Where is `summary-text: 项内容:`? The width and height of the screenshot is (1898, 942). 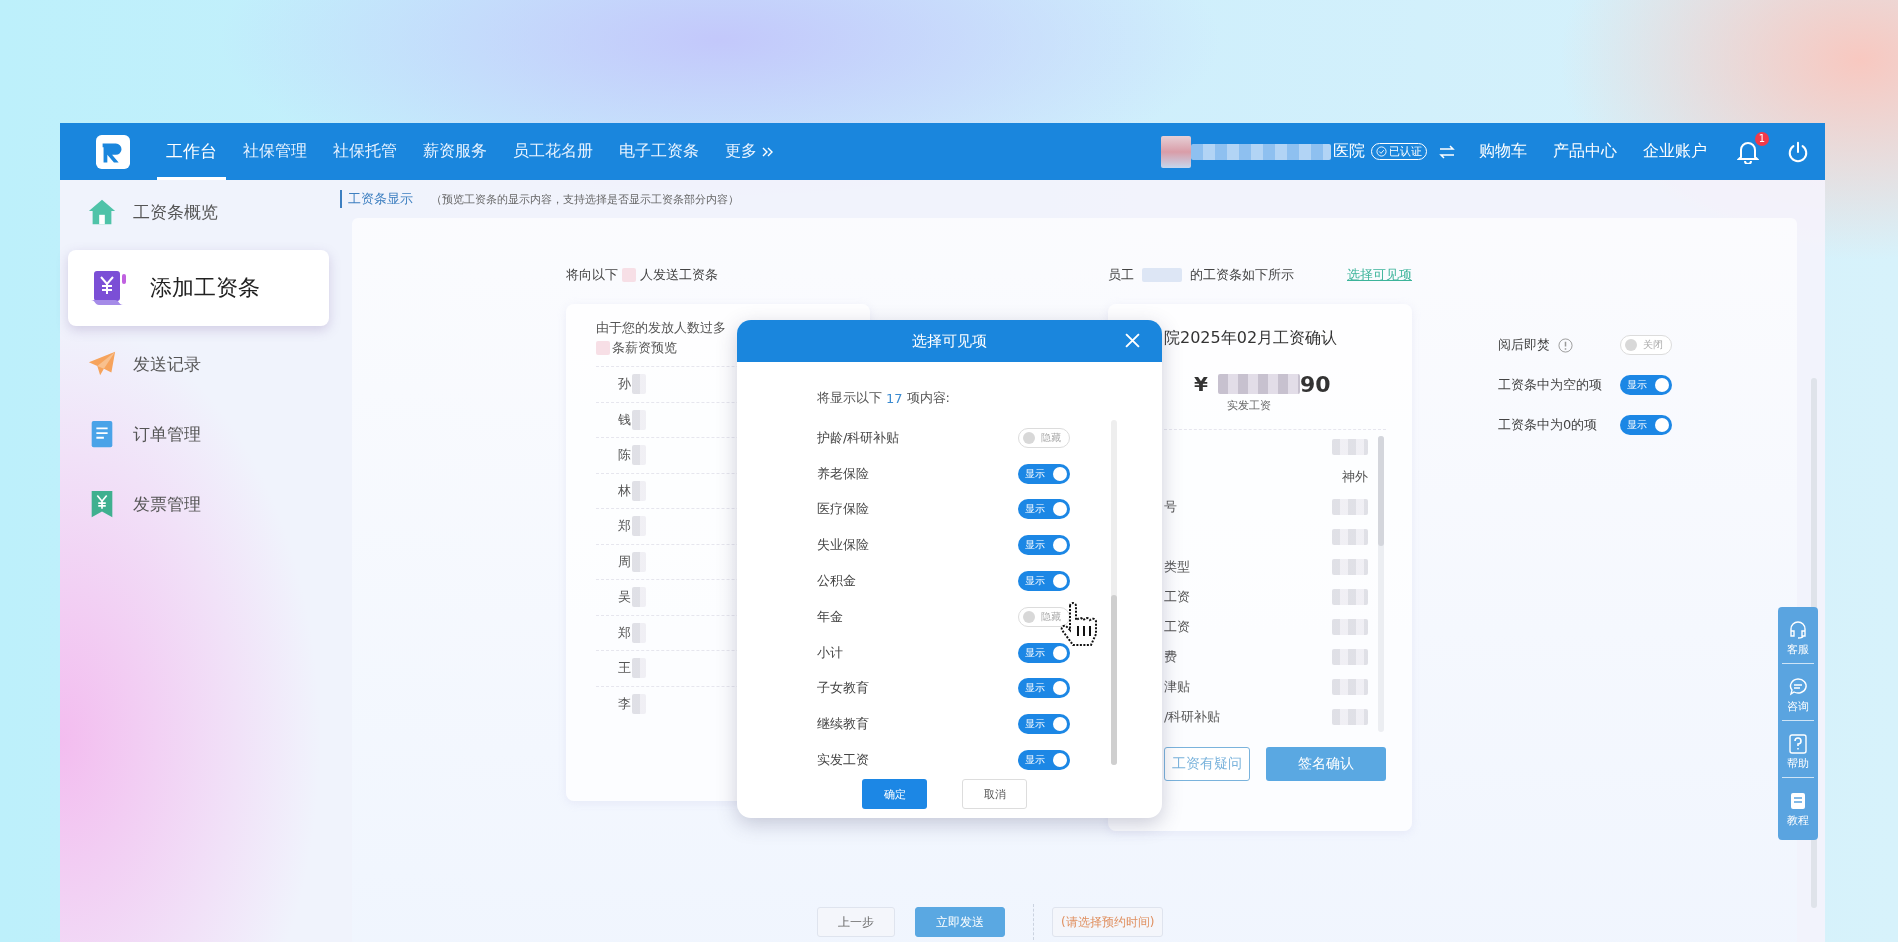 summary-text: 项内容: is located at coordinates (928, 398).